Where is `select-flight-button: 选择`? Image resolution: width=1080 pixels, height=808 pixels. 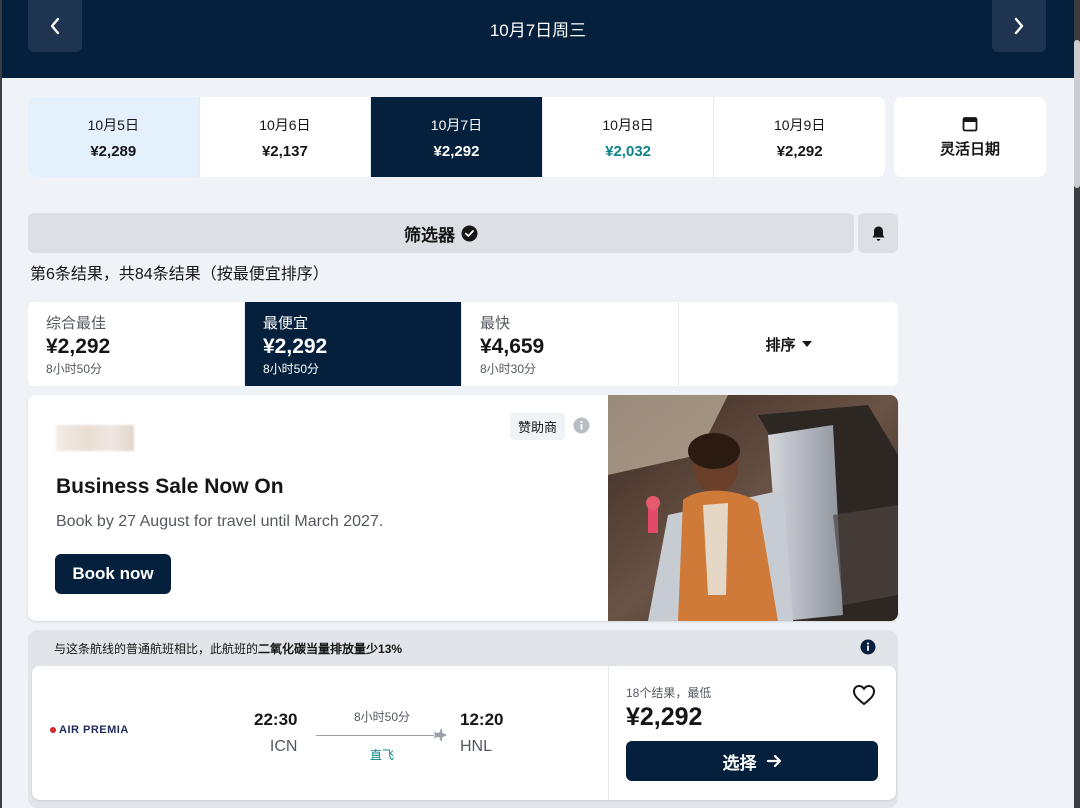
select-flight-button: 选择 is located at coordinates (752, 761).